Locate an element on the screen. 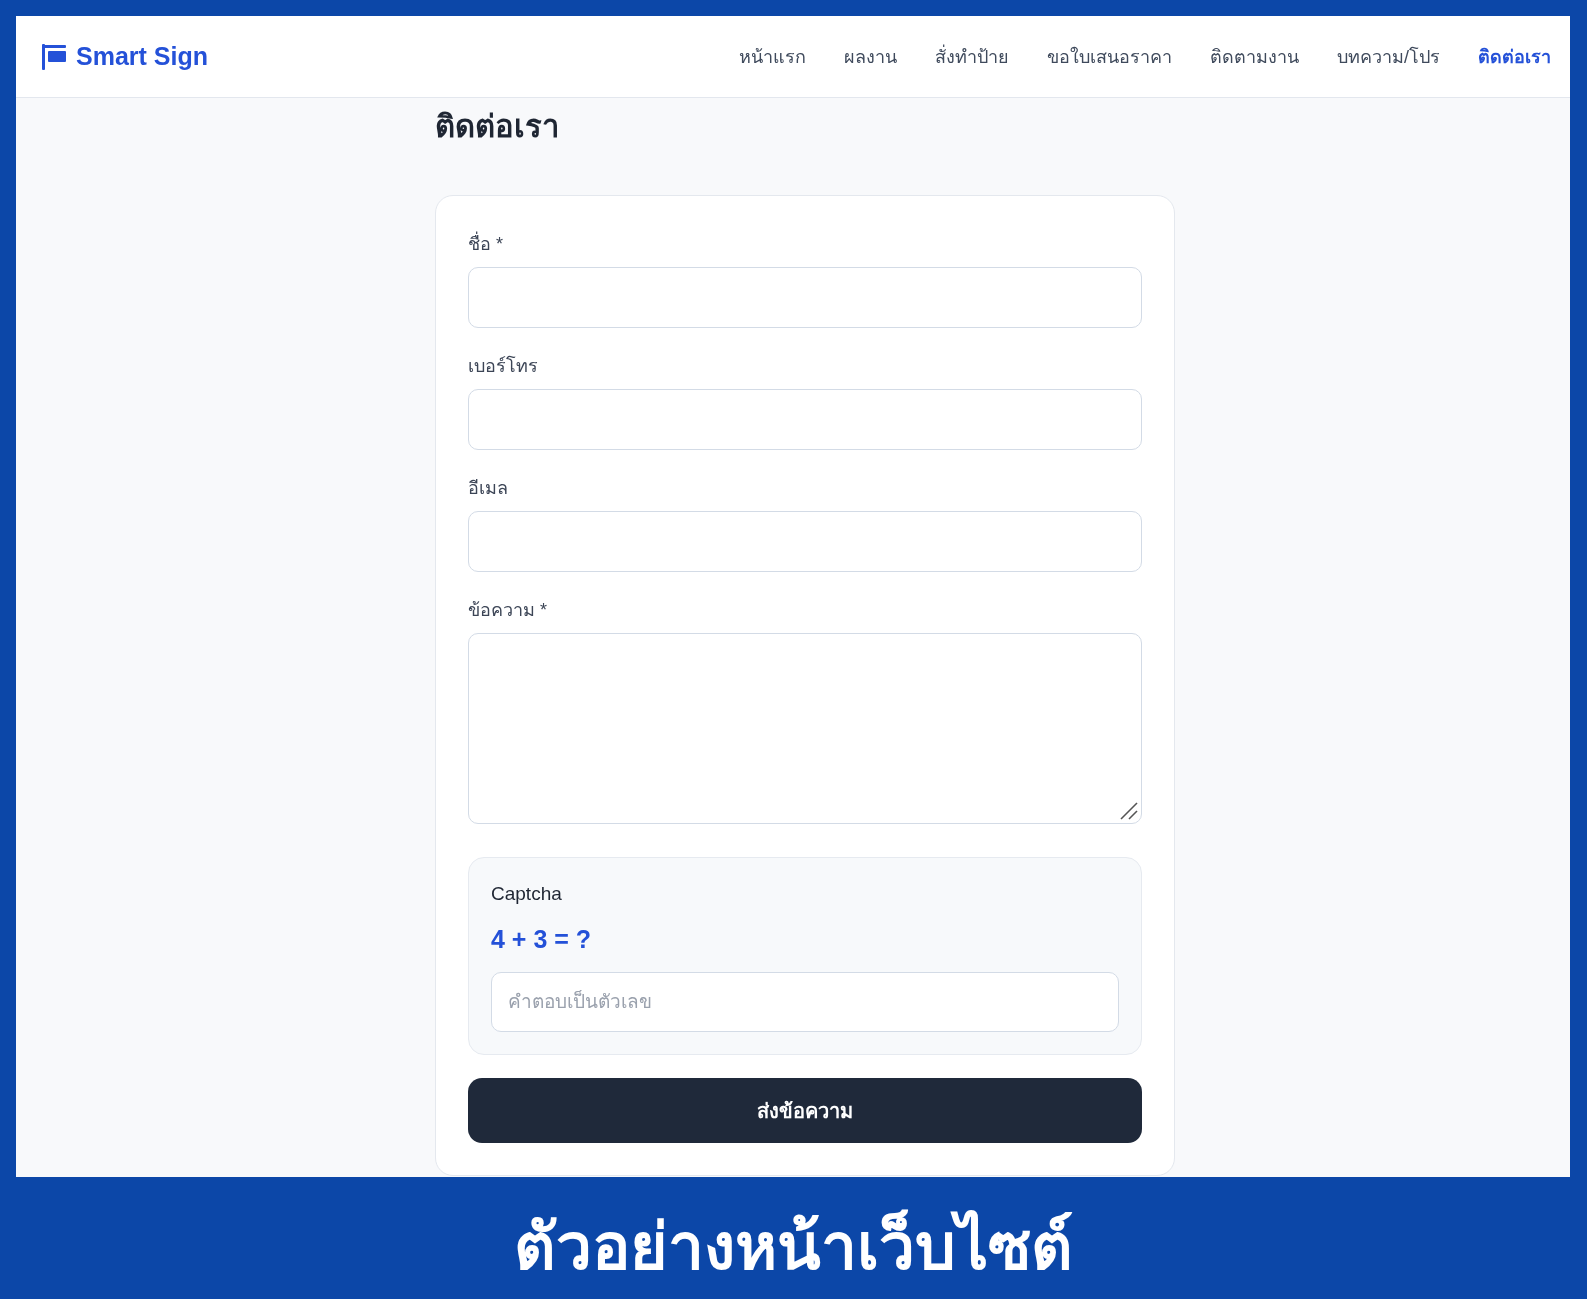  nav-link: ติดตามงาน is located at coordinates (1254, 56).